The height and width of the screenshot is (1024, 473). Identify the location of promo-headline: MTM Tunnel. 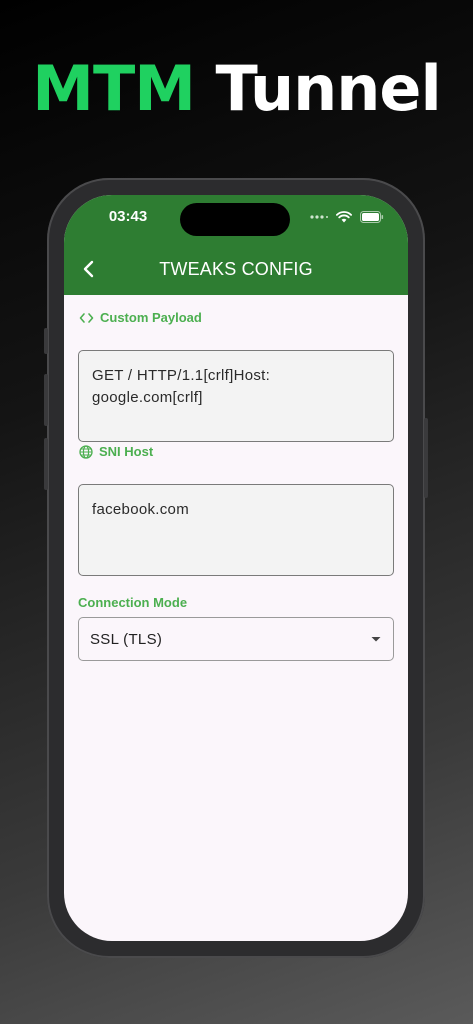
(236, 88).